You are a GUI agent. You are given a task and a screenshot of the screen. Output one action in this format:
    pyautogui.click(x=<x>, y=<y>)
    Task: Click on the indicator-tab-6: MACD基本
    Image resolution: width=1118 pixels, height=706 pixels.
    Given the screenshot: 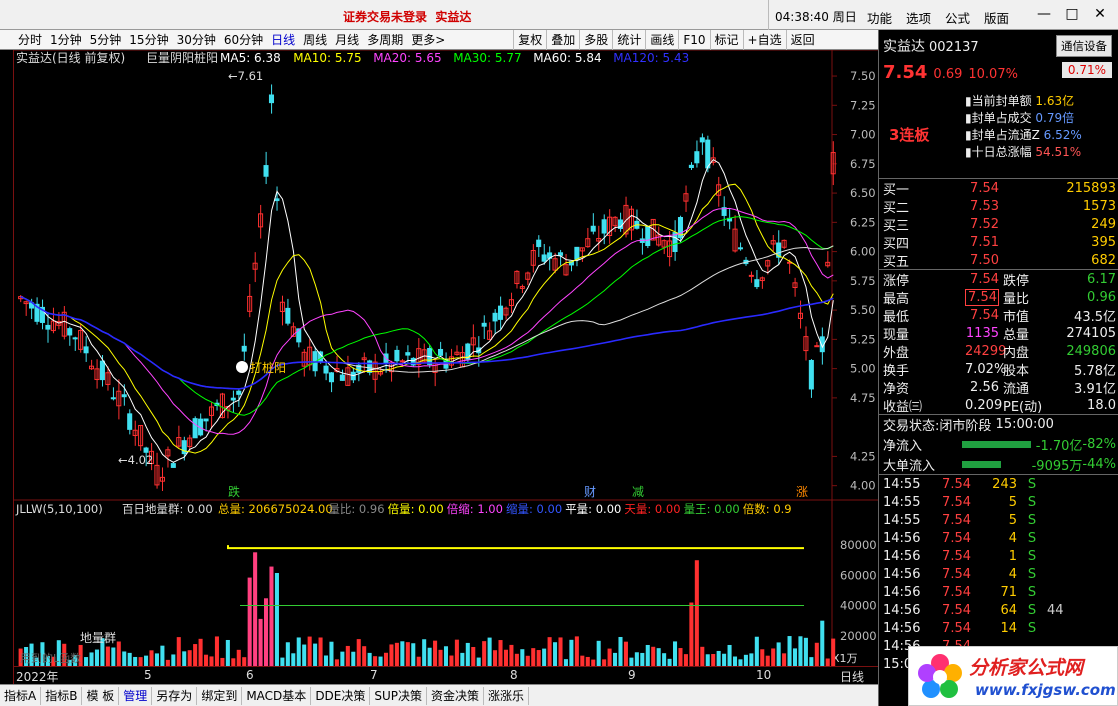 What is the action you would take?
    pyautogui.click(x=277, y=695)
    